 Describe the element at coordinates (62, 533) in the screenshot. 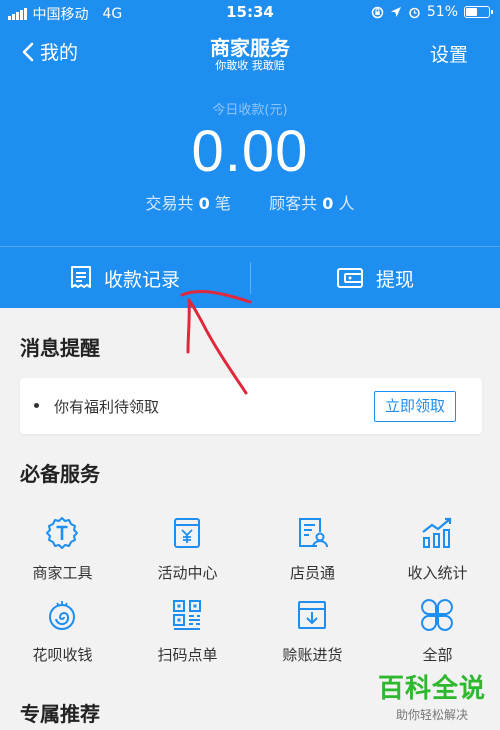

I see `merchant-tools-icon` at that location.